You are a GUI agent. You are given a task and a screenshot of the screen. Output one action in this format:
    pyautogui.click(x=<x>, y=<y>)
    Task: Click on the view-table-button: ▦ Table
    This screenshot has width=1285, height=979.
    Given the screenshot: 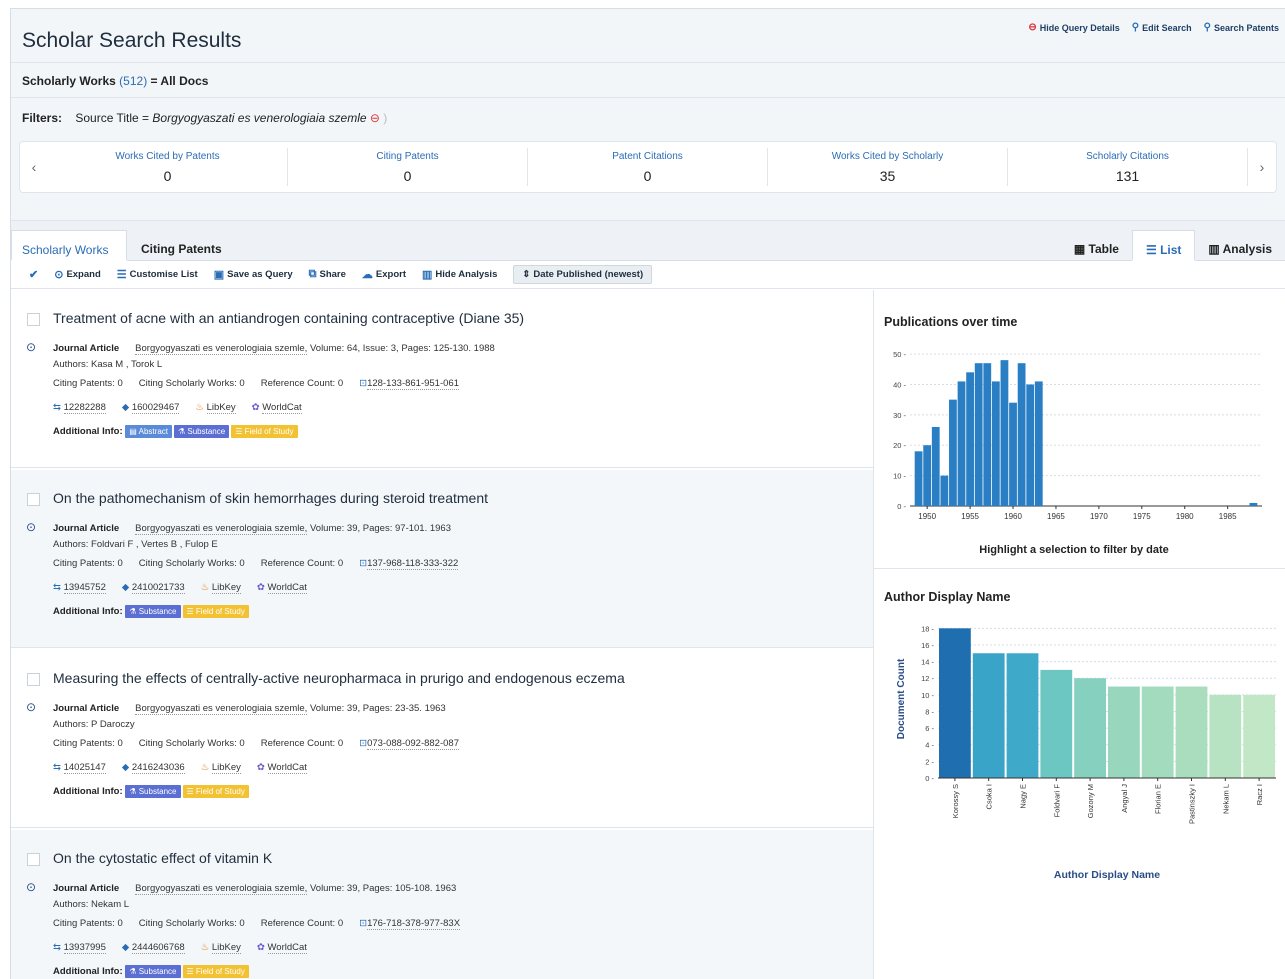 What is the action you would take?
    pyautogui.click(x=1096, y=245)
    